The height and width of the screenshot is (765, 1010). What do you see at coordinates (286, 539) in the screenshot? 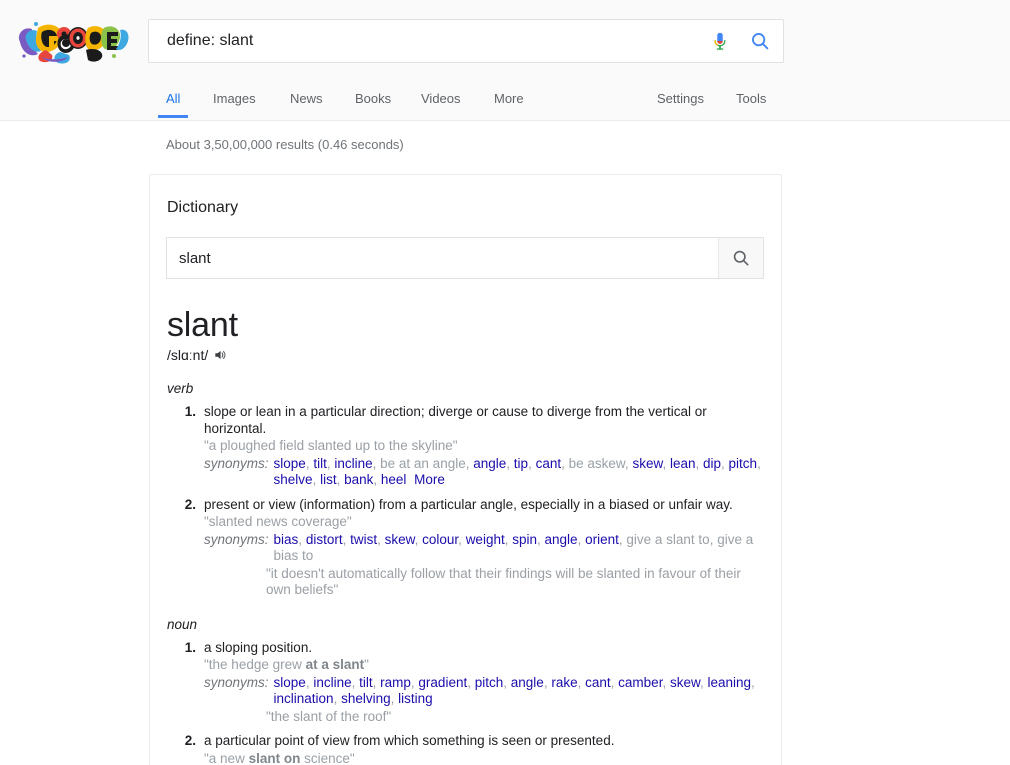
I see `synonym-link: bias` at bounding box center [286, 539].